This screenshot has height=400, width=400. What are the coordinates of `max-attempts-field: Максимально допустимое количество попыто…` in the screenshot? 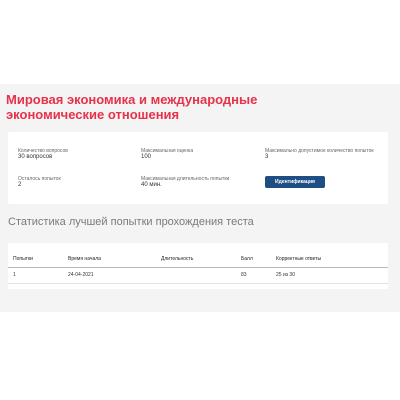 It's located at (322, 154).